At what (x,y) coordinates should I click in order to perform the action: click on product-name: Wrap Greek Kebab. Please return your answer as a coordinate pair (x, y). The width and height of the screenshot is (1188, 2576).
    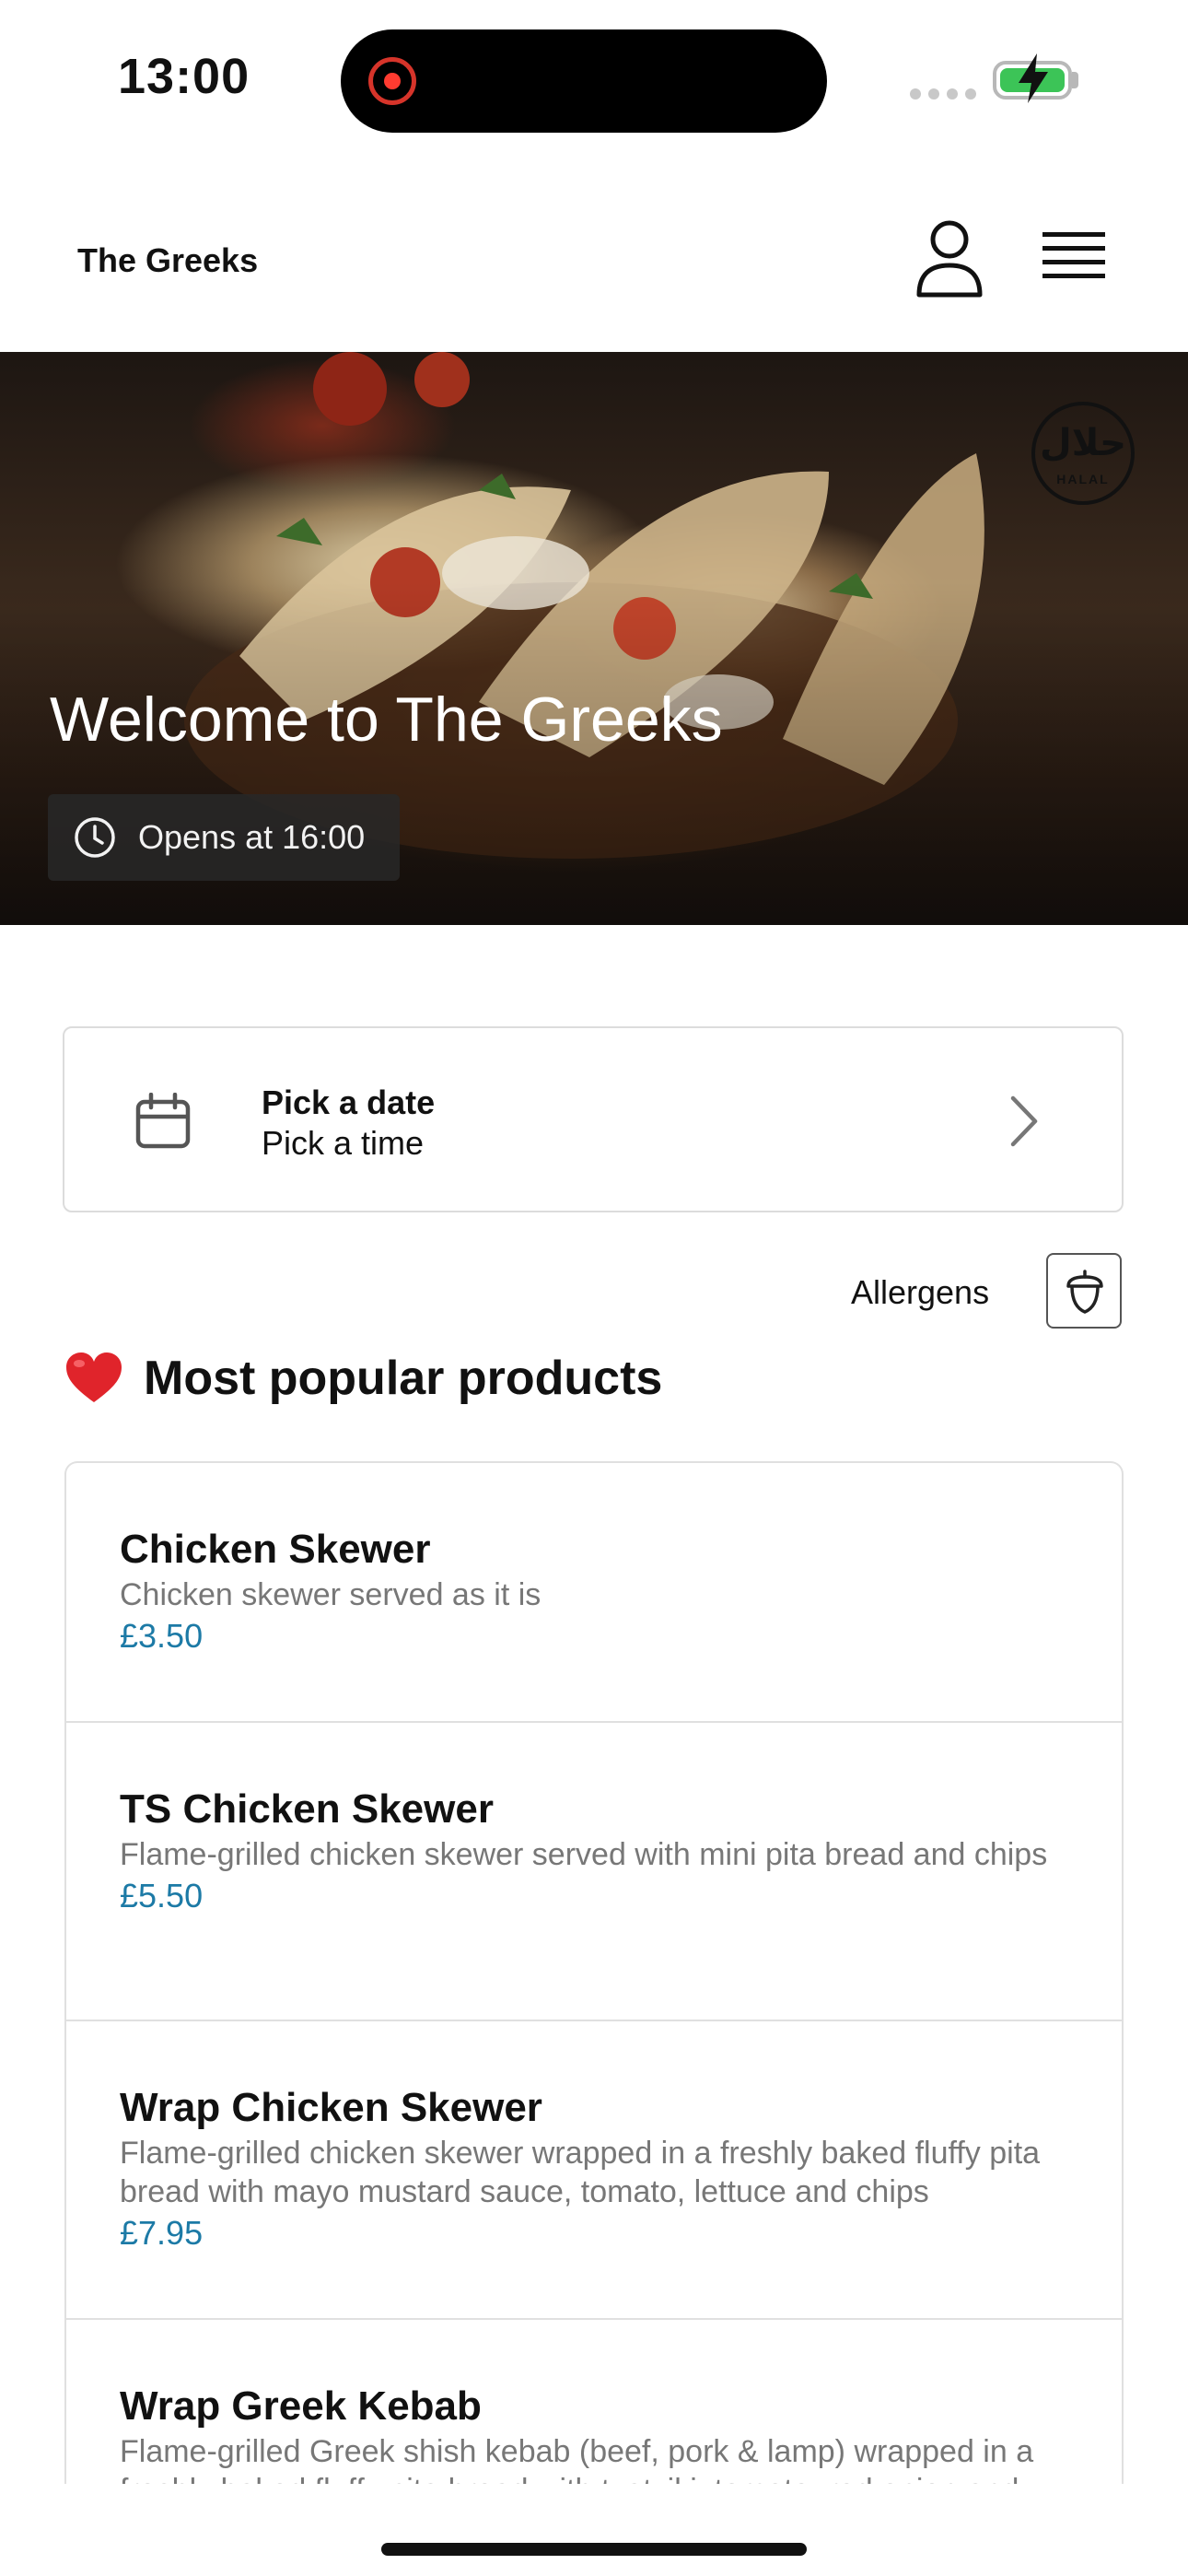
    Looking at the image, I should click on (301, 2406).